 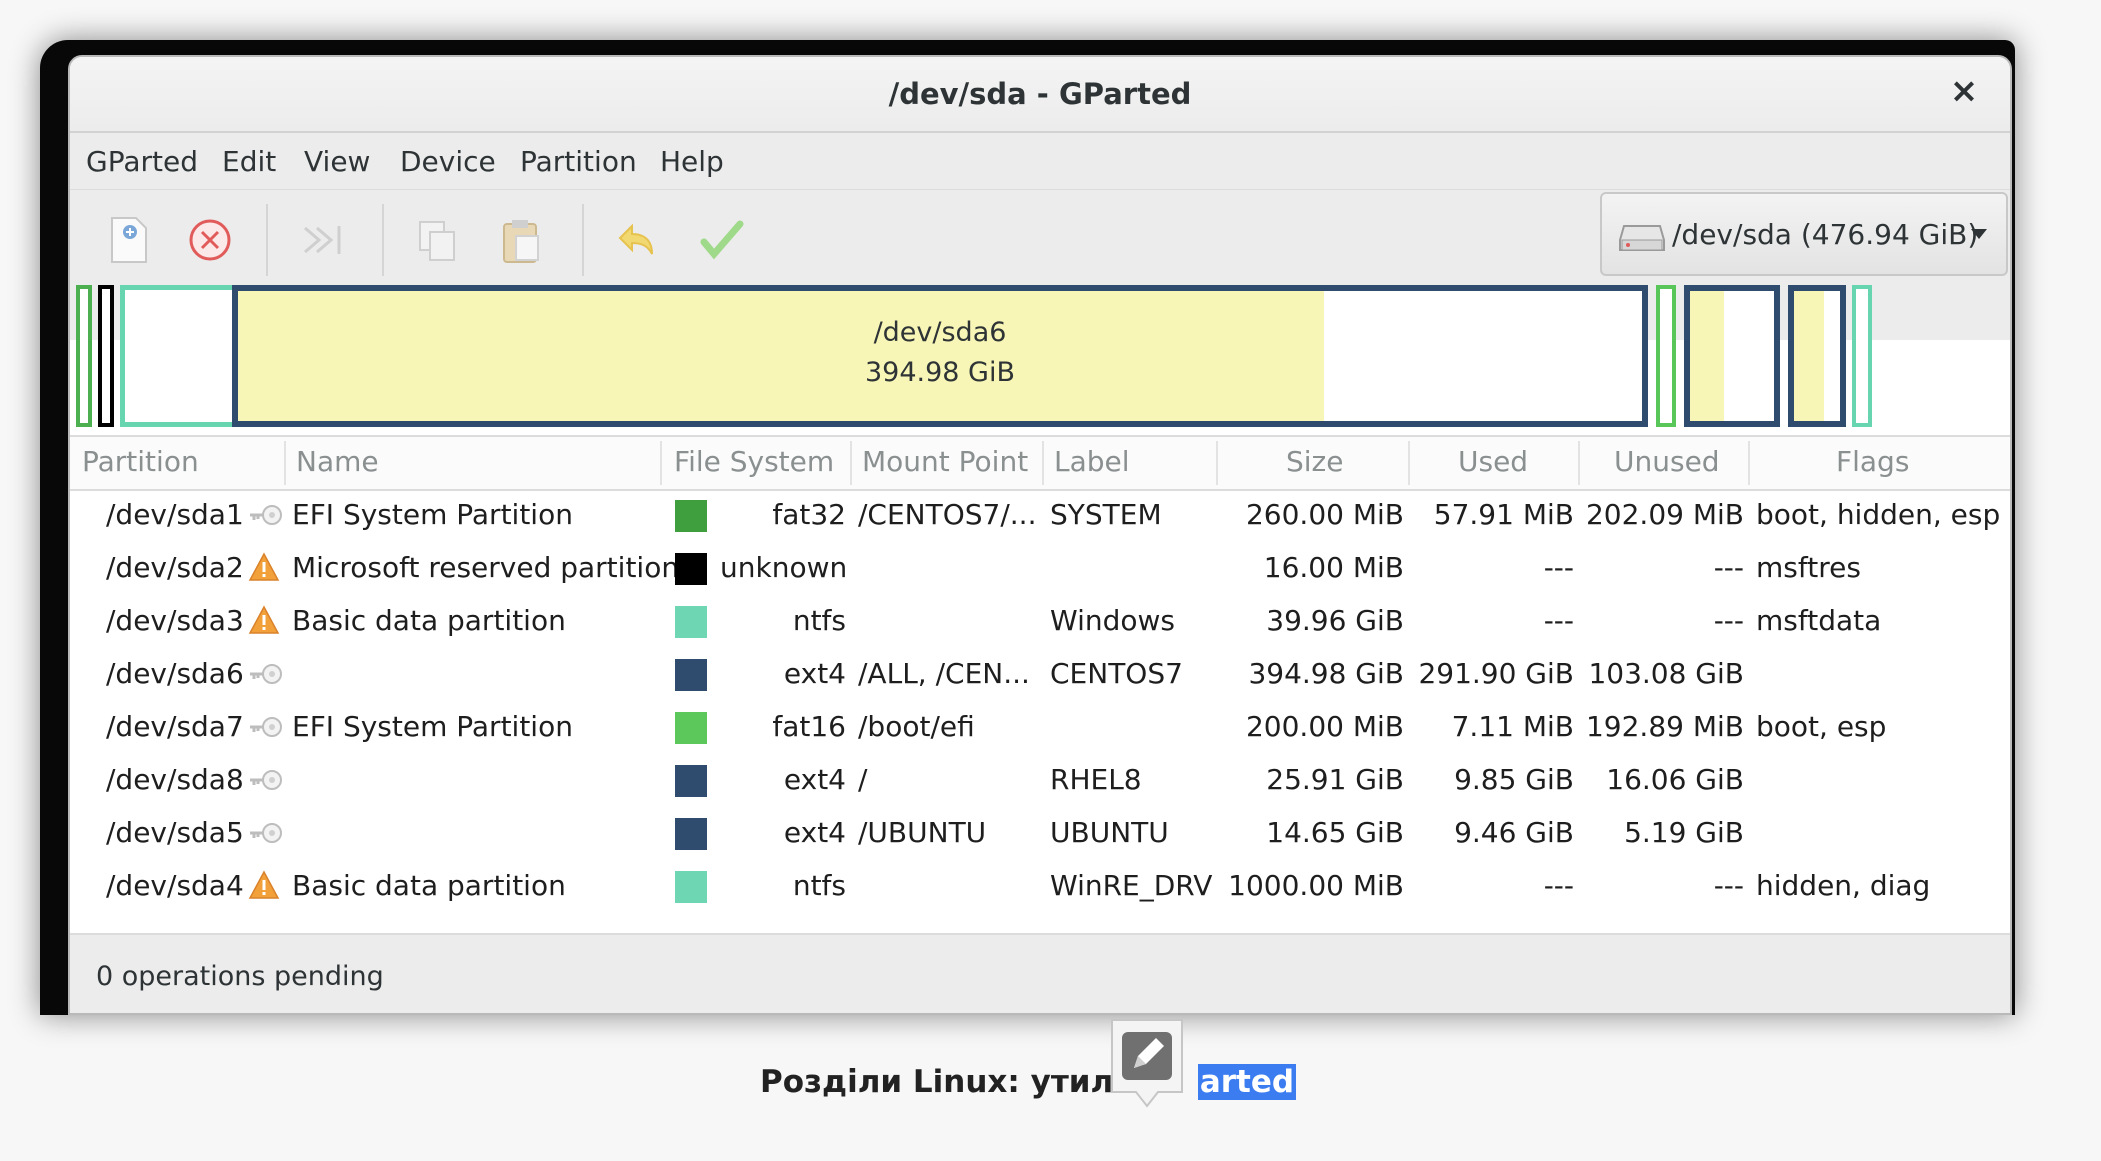 I want to click on cell-unused: 5.19 GiB, so click(x=1684, y=832).